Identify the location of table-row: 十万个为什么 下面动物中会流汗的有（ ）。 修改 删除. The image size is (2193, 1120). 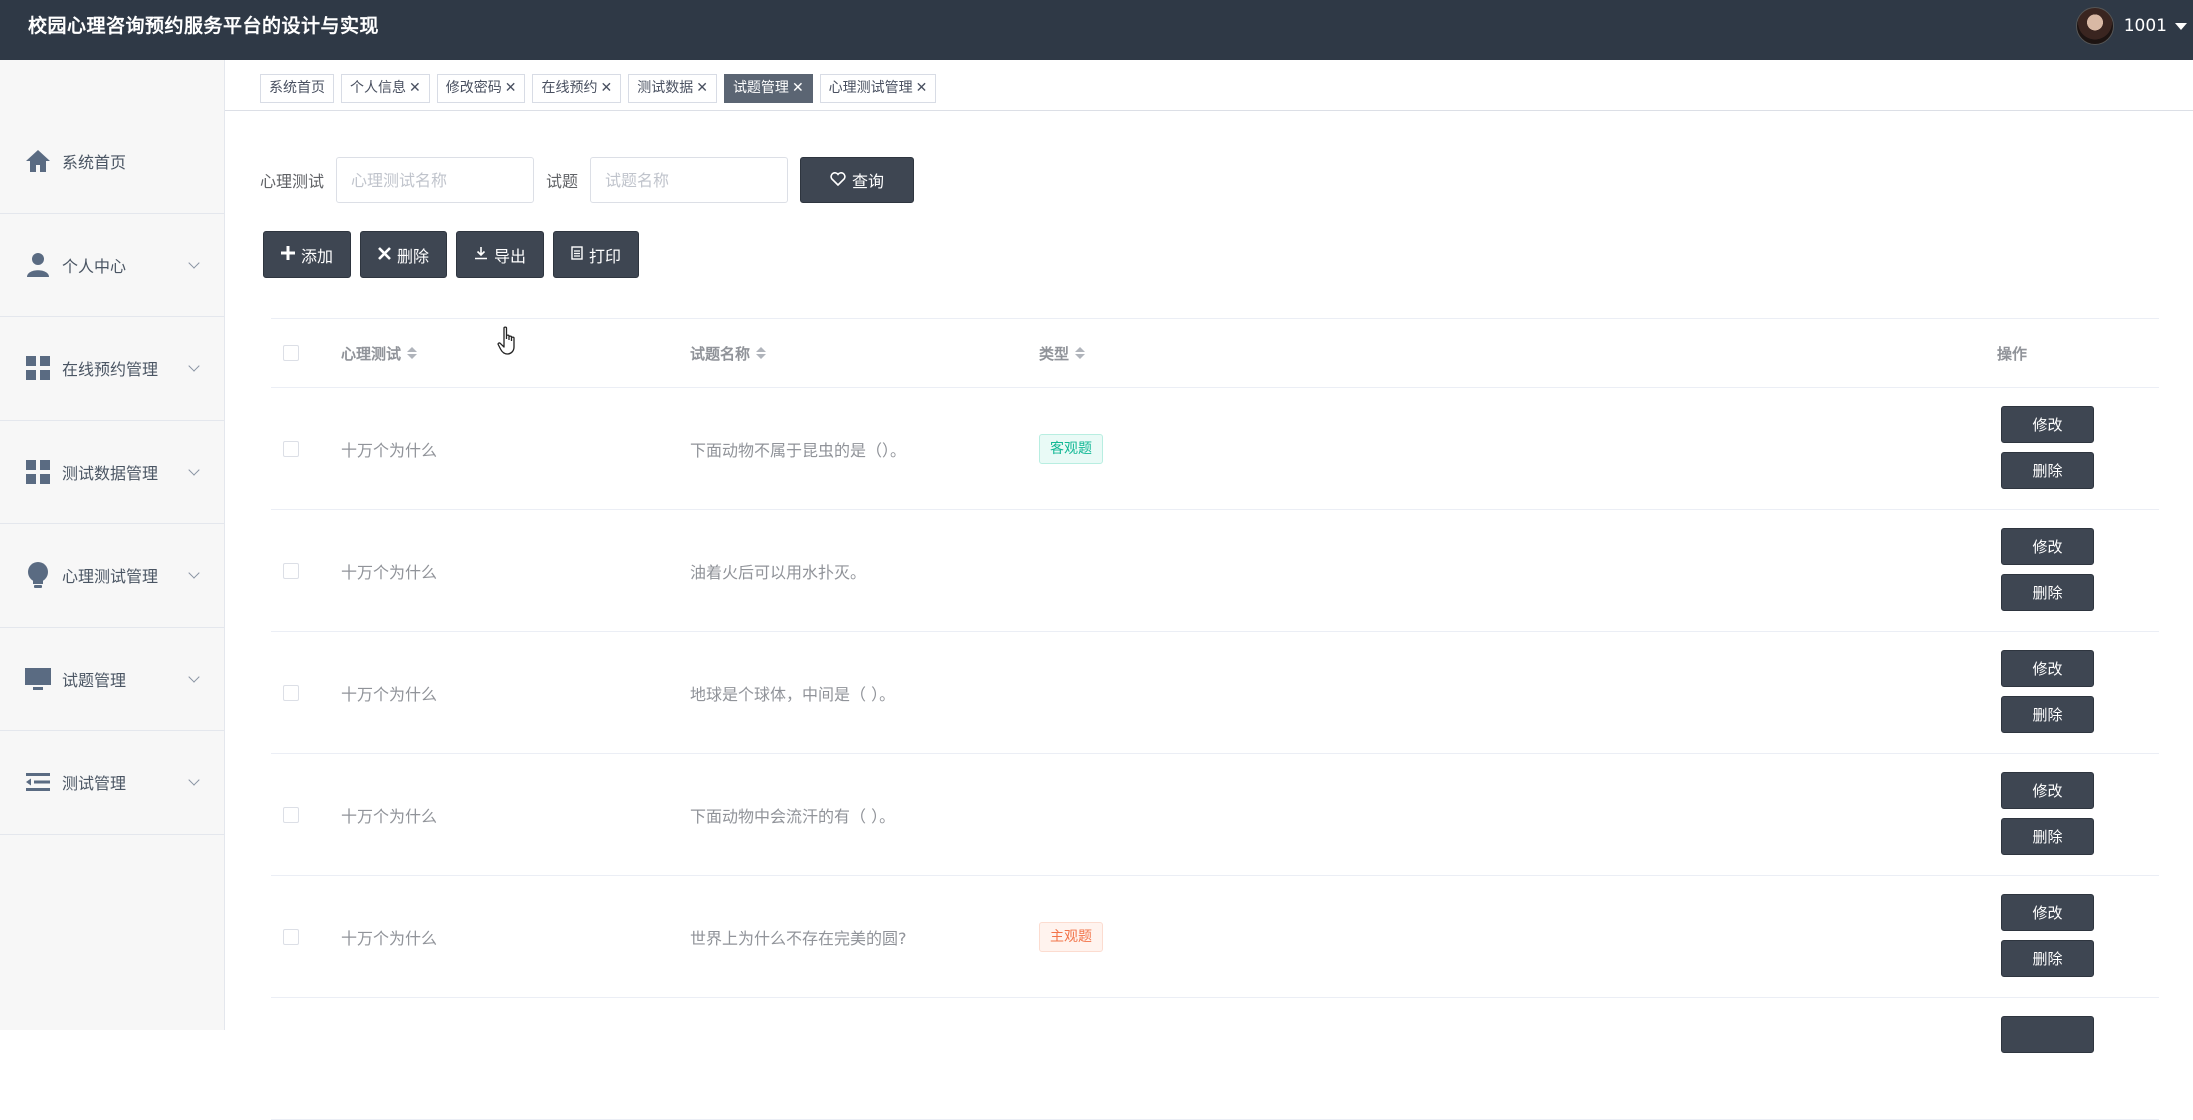
(1215, 815).